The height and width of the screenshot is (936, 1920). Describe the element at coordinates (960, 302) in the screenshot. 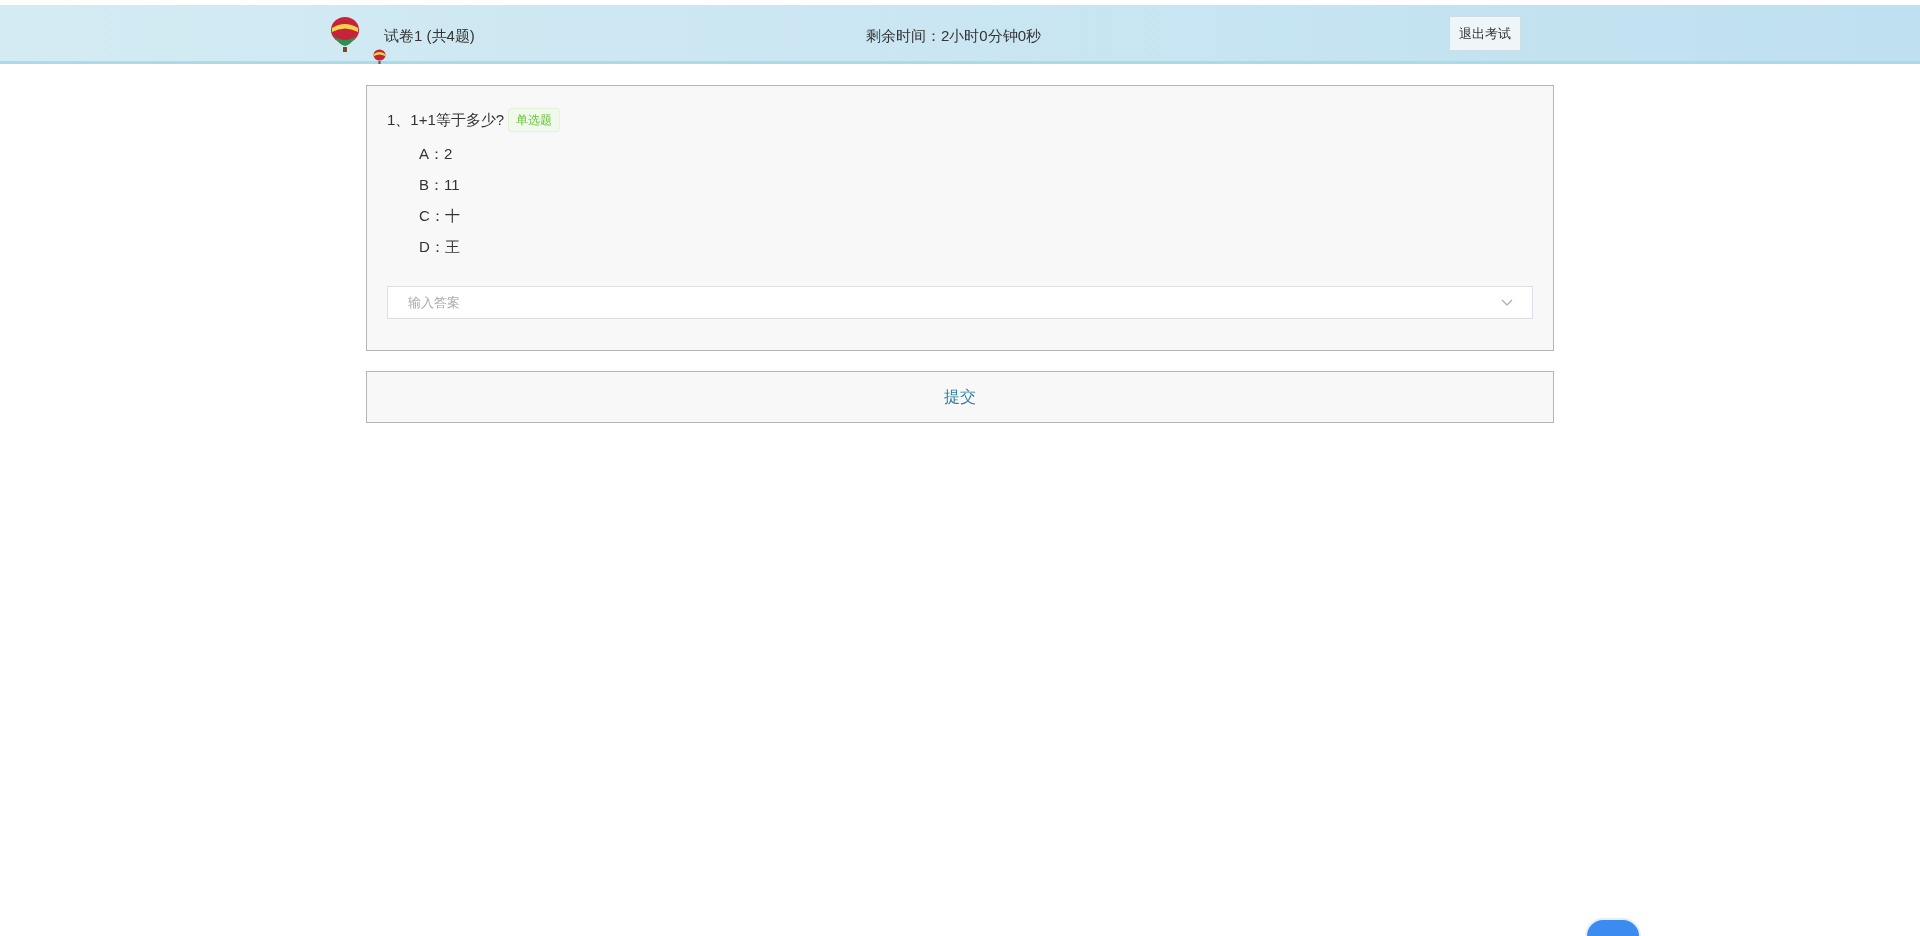

I see `answer-dropdown: 输入答案` at that location.